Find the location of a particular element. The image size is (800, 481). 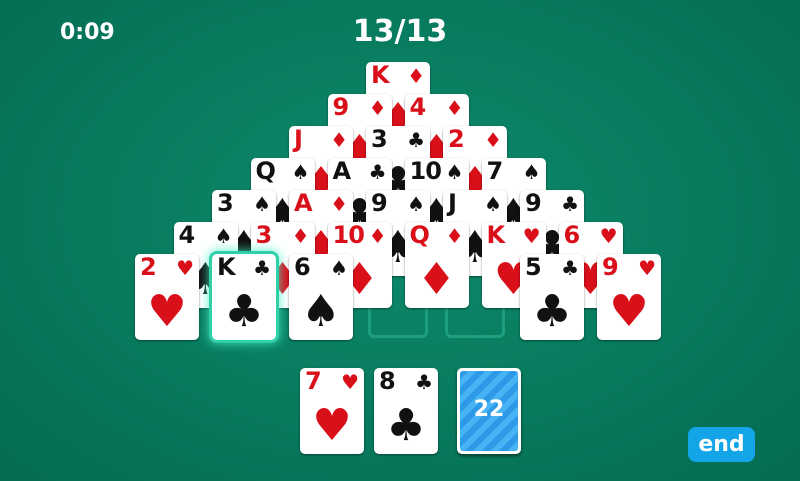

pyramid-card: 6 ♠ ♠ is located at coordinates (321, 297).